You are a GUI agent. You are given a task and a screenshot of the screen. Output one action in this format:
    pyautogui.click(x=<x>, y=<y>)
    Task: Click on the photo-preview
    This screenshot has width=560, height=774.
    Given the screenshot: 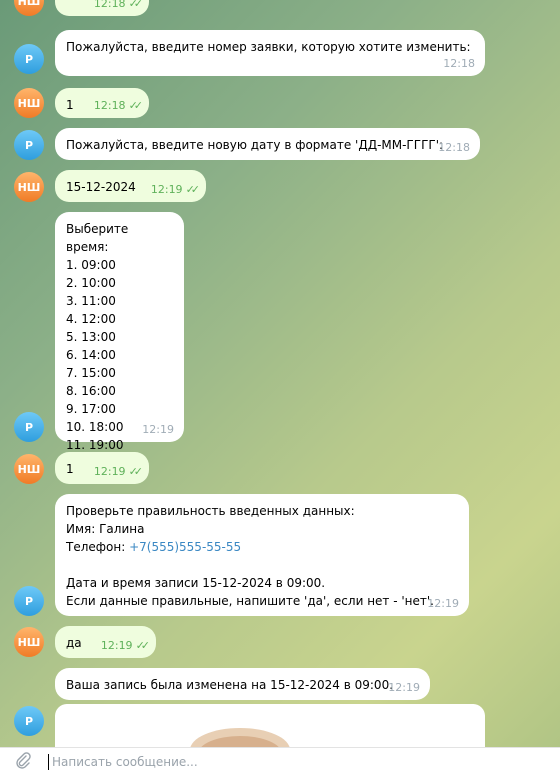 What is the action you would take?
    pyautogui.click(x=270, y=725)
    